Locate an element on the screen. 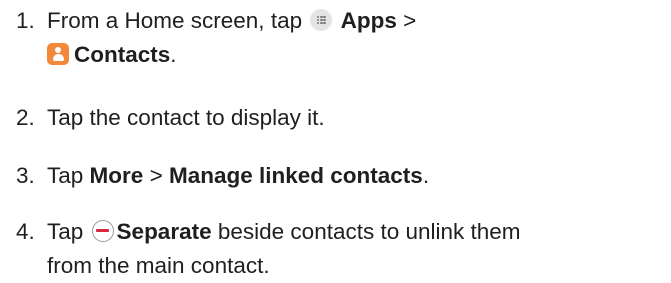 The height and width of the screenshot is (283, 671). remove-minus-icon is located at coordinates (102, 231).